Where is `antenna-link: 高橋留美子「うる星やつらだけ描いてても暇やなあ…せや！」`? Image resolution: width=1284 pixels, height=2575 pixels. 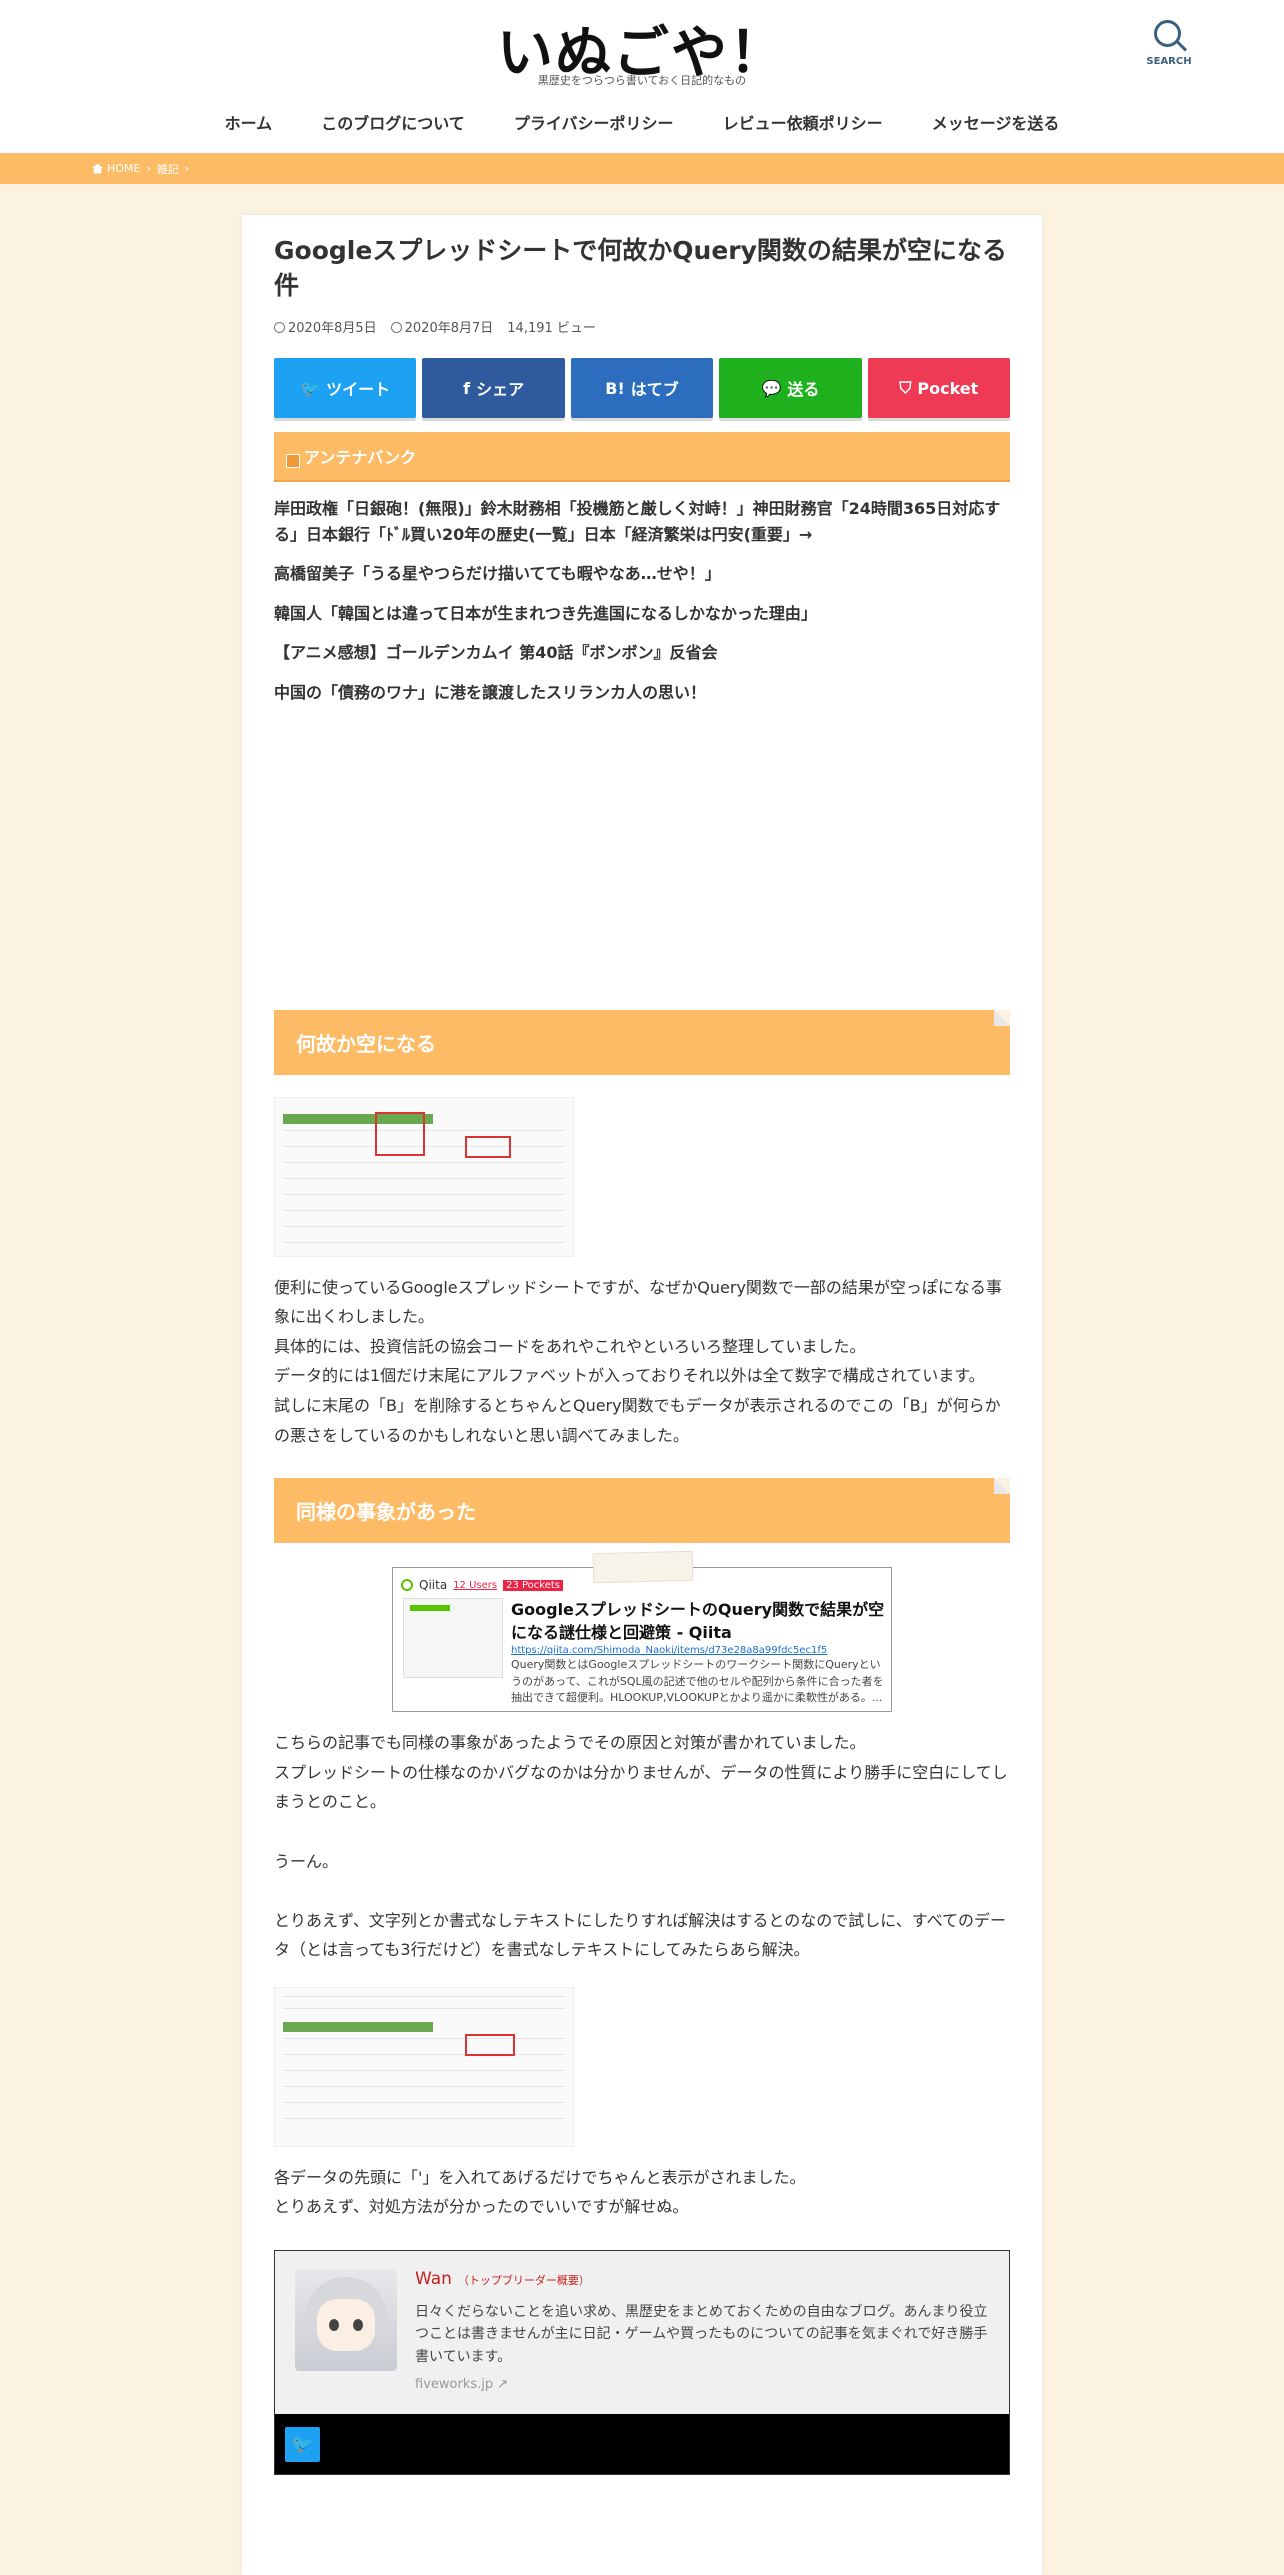
antenna-link: 高橋留美子「うる星やつらだけ描いてても暇やなあ…せや！」 is located at coordinates (642, 574).